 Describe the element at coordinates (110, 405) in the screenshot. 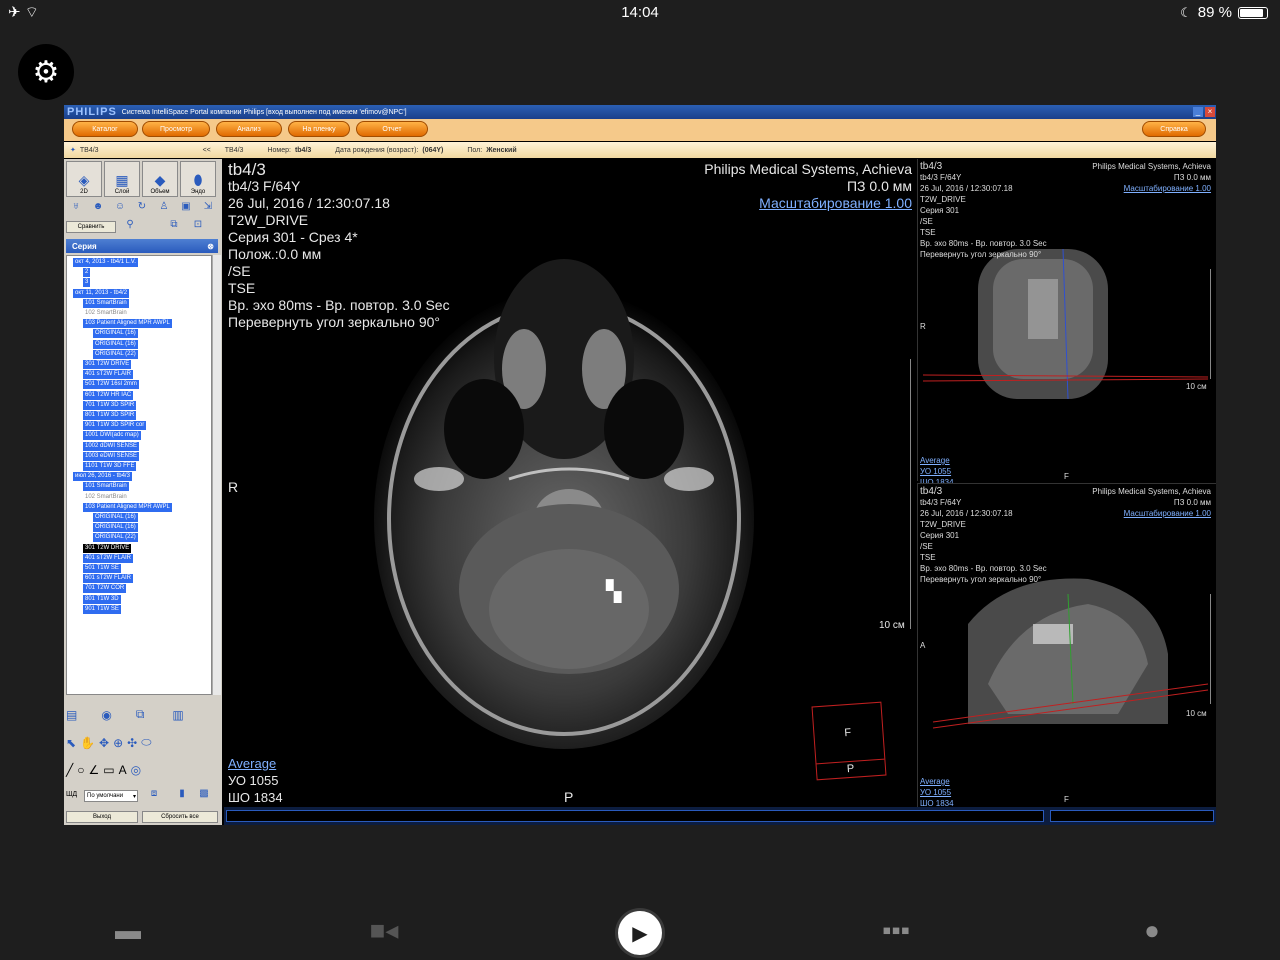

I see `tree-item: 701 T1W 3D SPIR` at that location.